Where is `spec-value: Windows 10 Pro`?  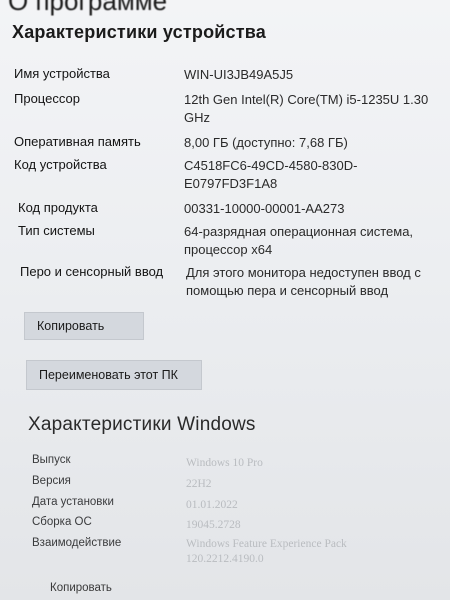 spec-value: Windows 10 Pro is located at coordinates (224, 463).